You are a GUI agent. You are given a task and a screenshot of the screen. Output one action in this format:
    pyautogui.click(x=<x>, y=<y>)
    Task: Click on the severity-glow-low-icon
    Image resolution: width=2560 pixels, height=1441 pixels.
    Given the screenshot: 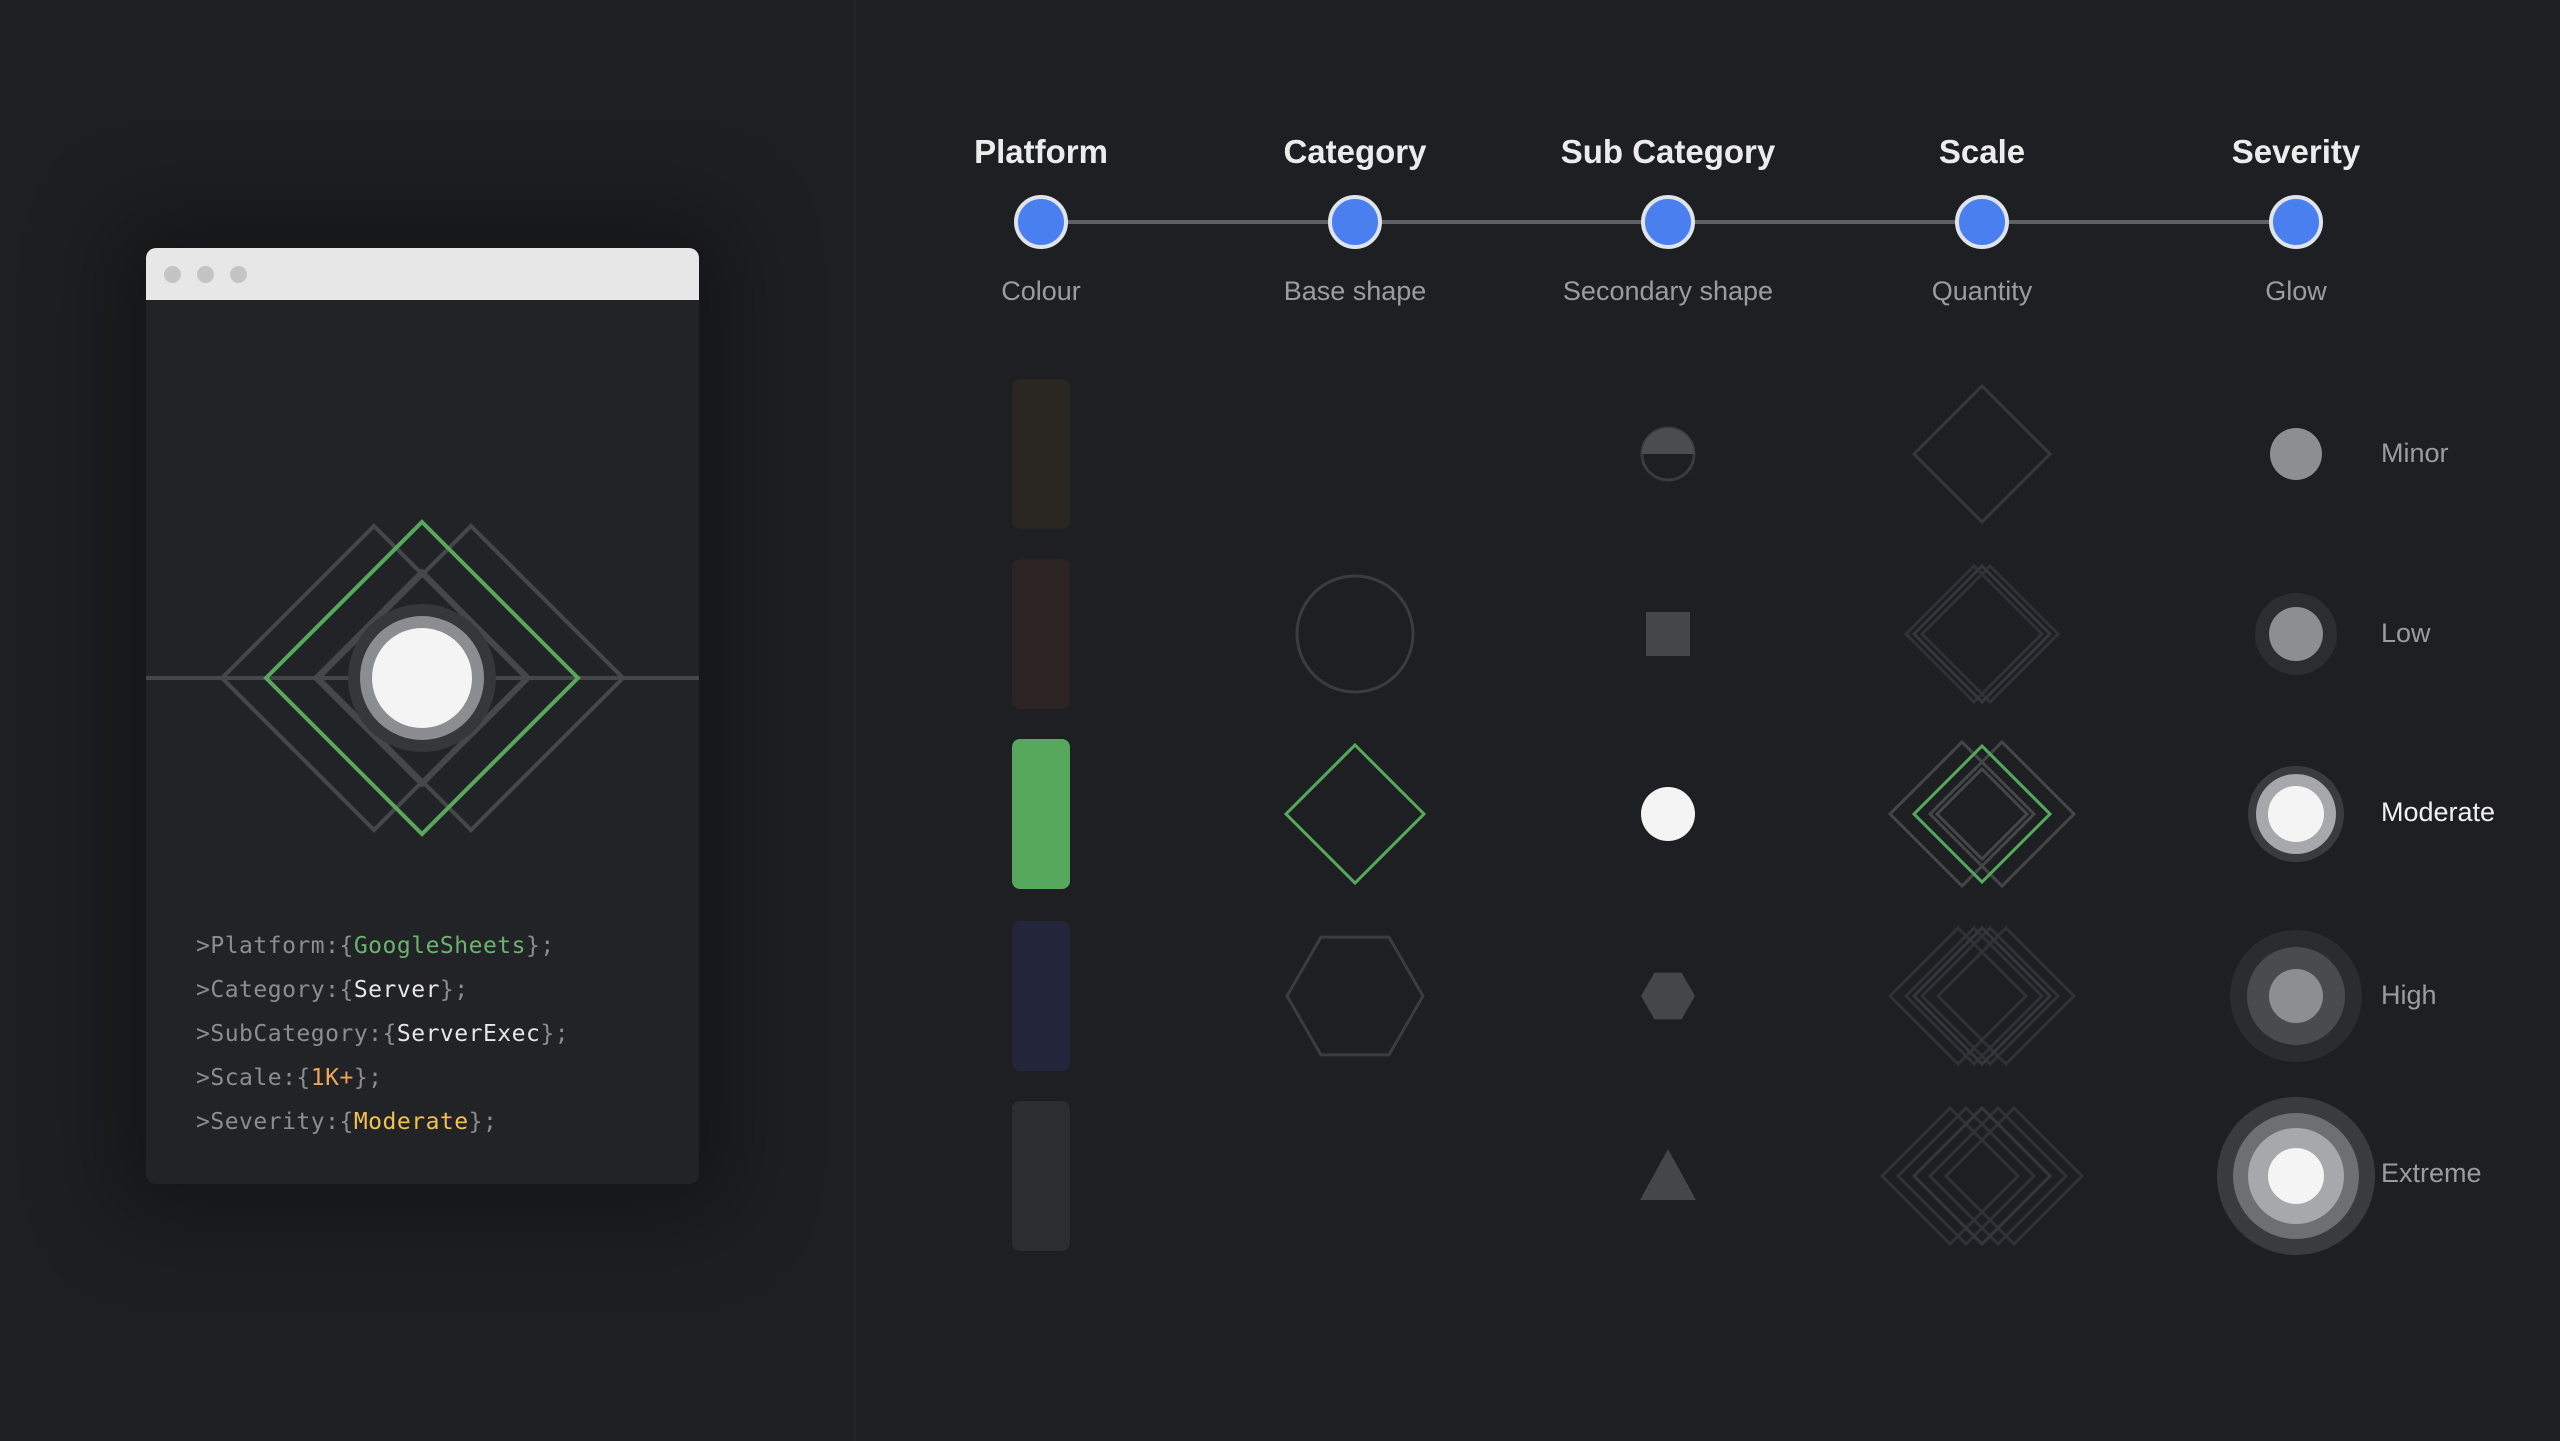 What is the action you would take?
    pyautogui.click(x=2296, y=634)
    